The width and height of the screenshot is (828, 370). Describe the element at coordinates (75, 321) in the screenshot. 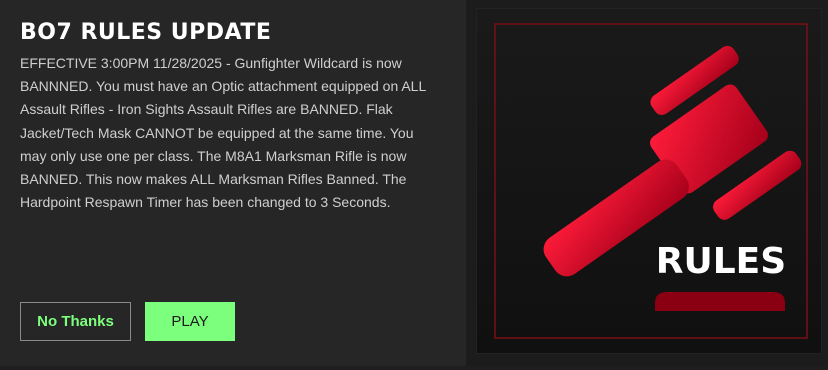

I see `no-thanks-button: No Thanks` at that location.